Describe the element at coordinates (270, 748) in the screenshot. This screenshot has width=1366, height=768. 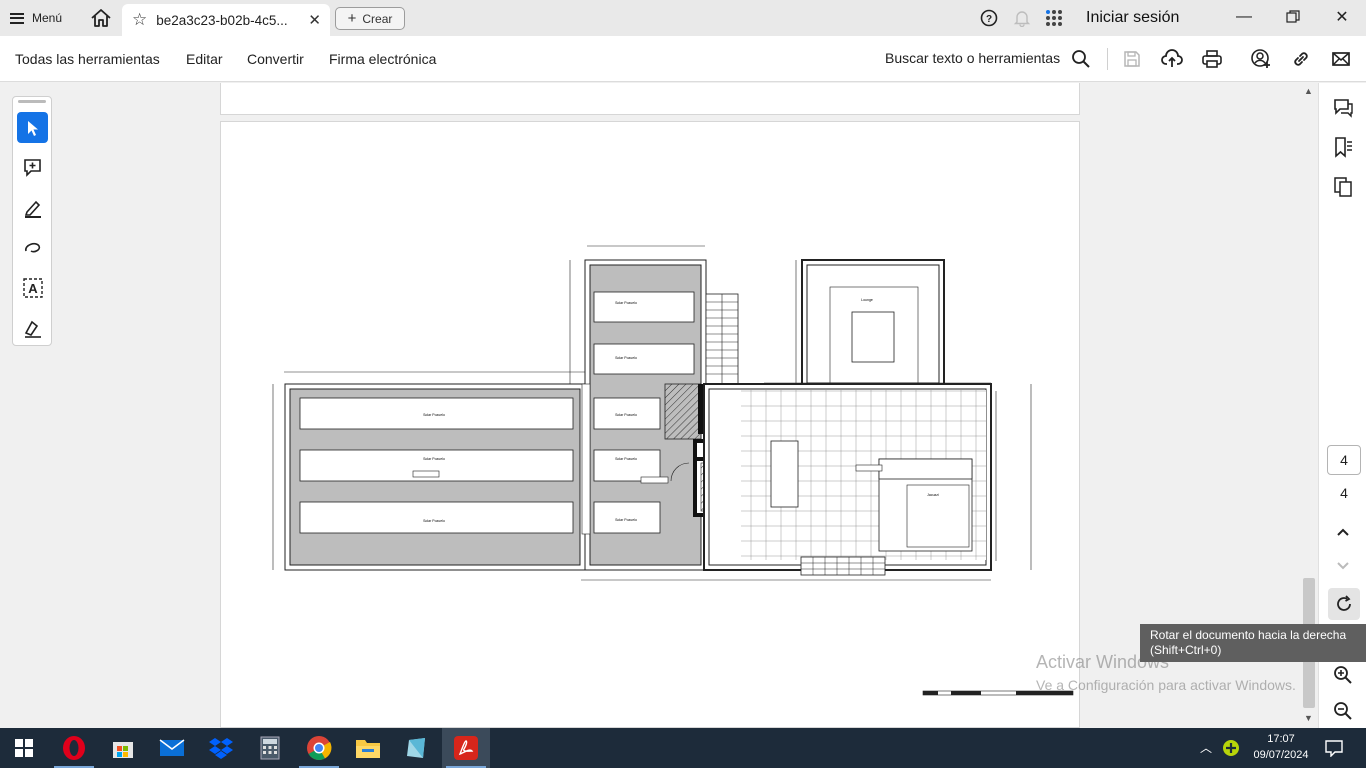
I see `taskbar-calculator` at that location.